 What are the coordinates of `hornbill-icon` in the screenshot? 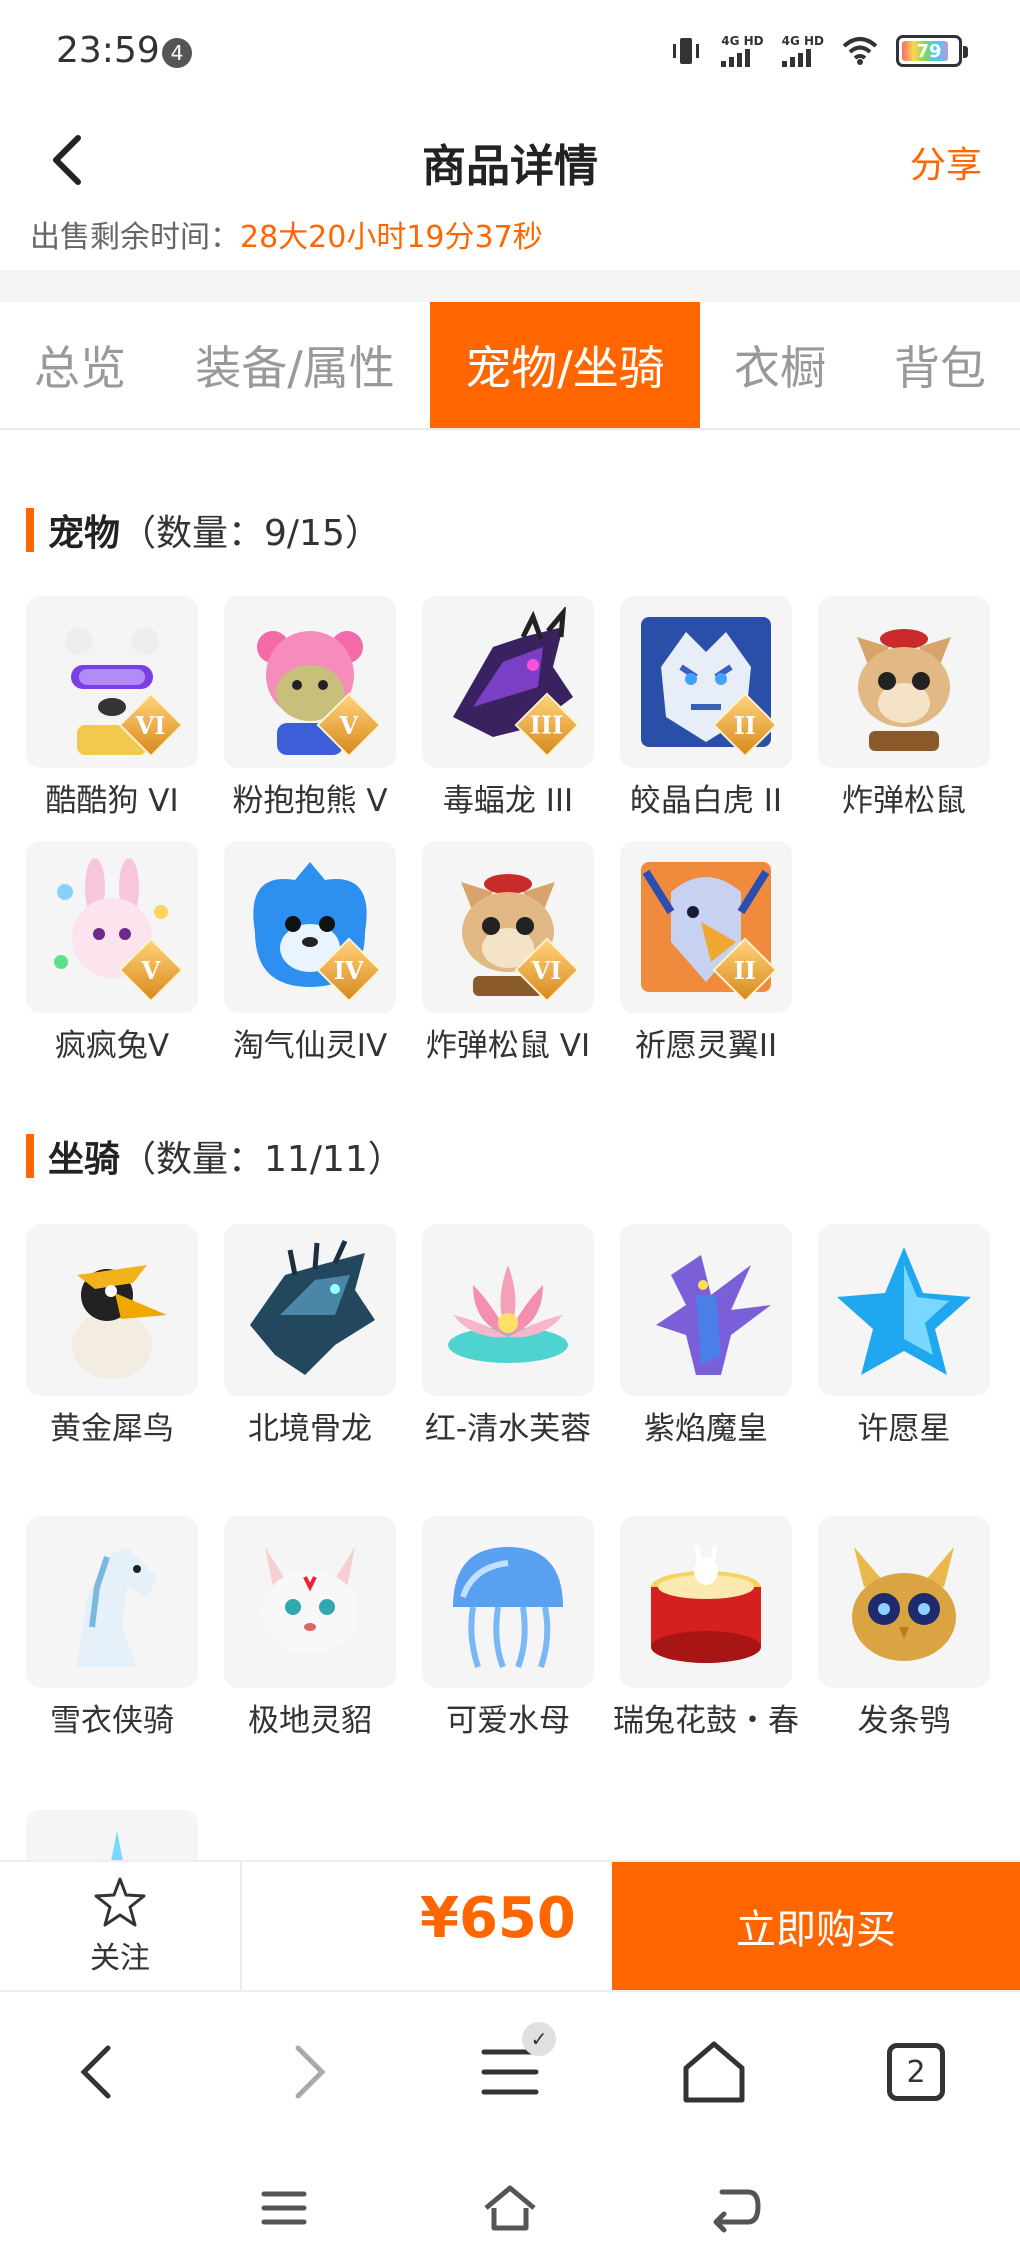 It's located at (119, 1322).